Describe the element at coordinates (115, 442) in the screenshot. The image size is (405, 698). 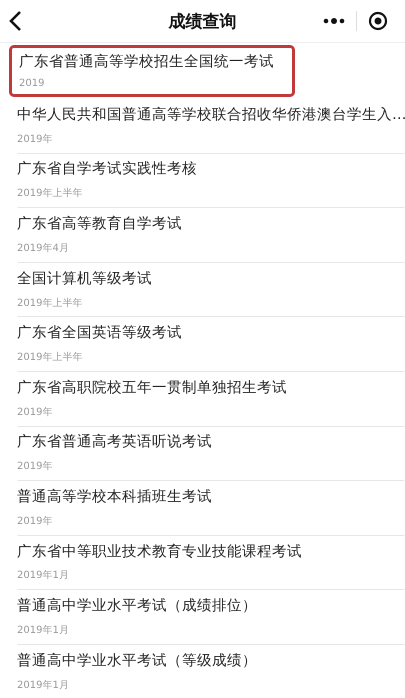
I see `exam-title: 广东省普通高考英语听说考试` at that location.